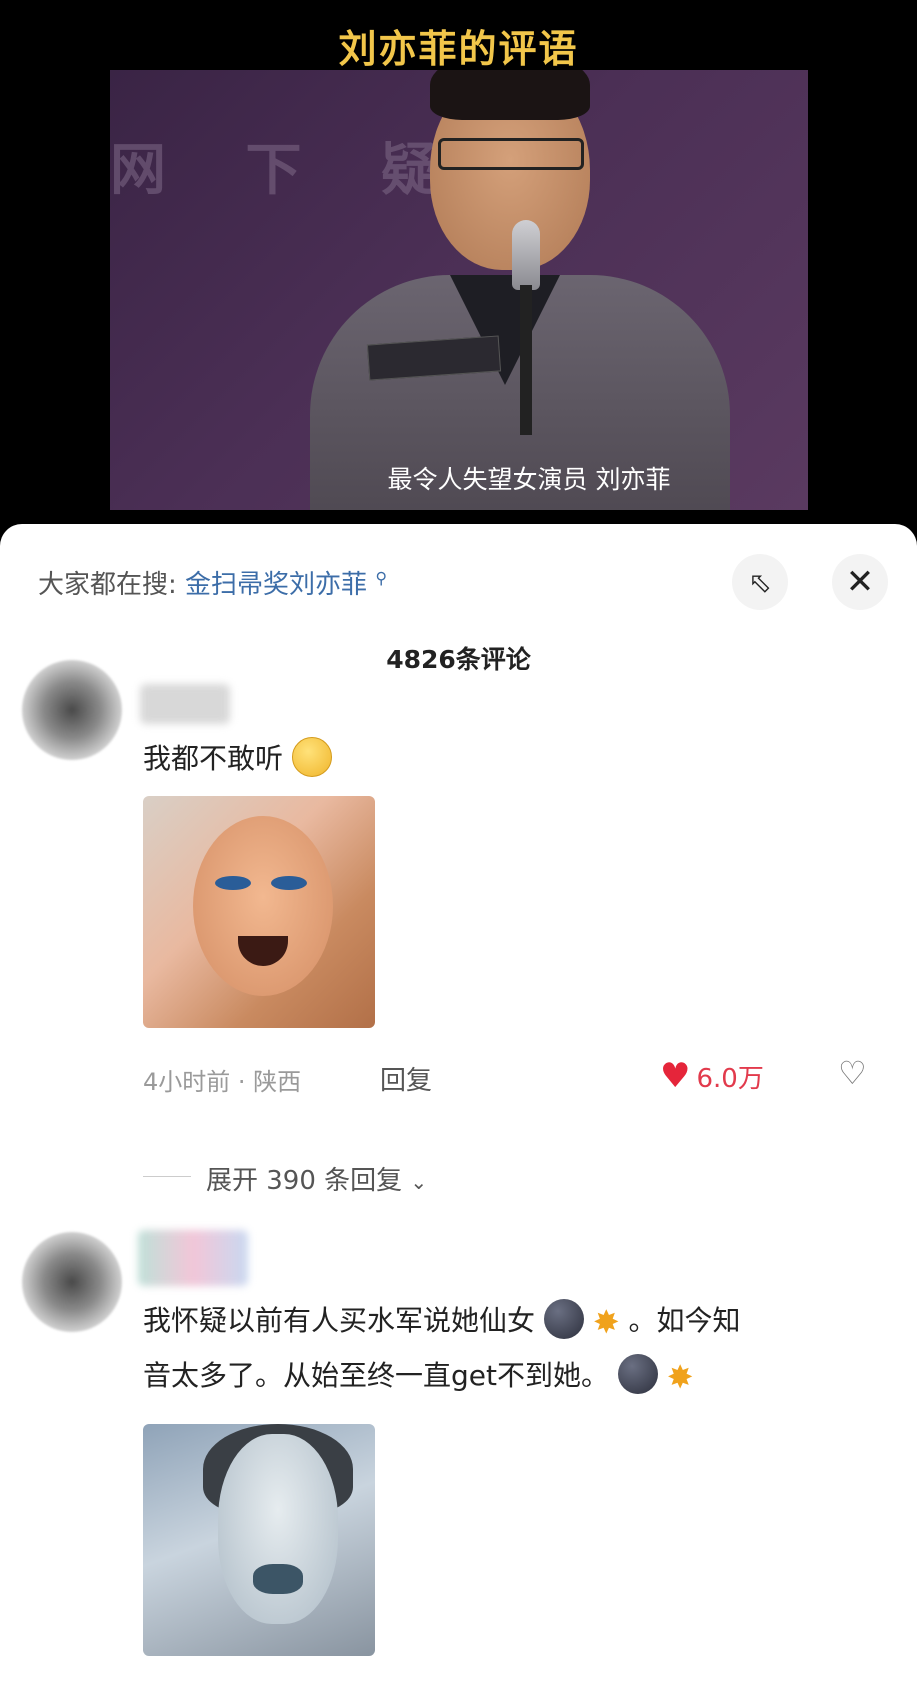 The width and height of the screenshot is (917, 1684). Describe the element at coordinates (167, 1176) in the screenshot. I see `expand-divider` at that location.